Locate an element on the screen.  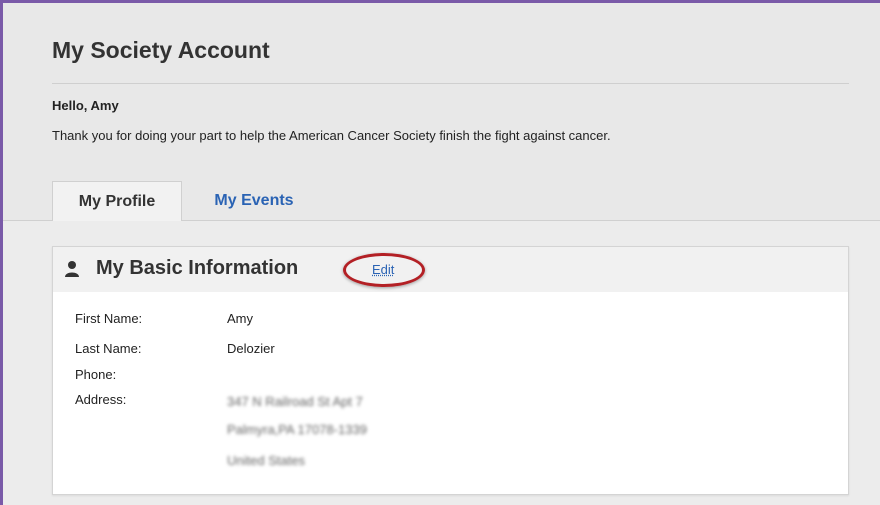
card-header: My Basic Information Edit is located at coordinates (450, 269).